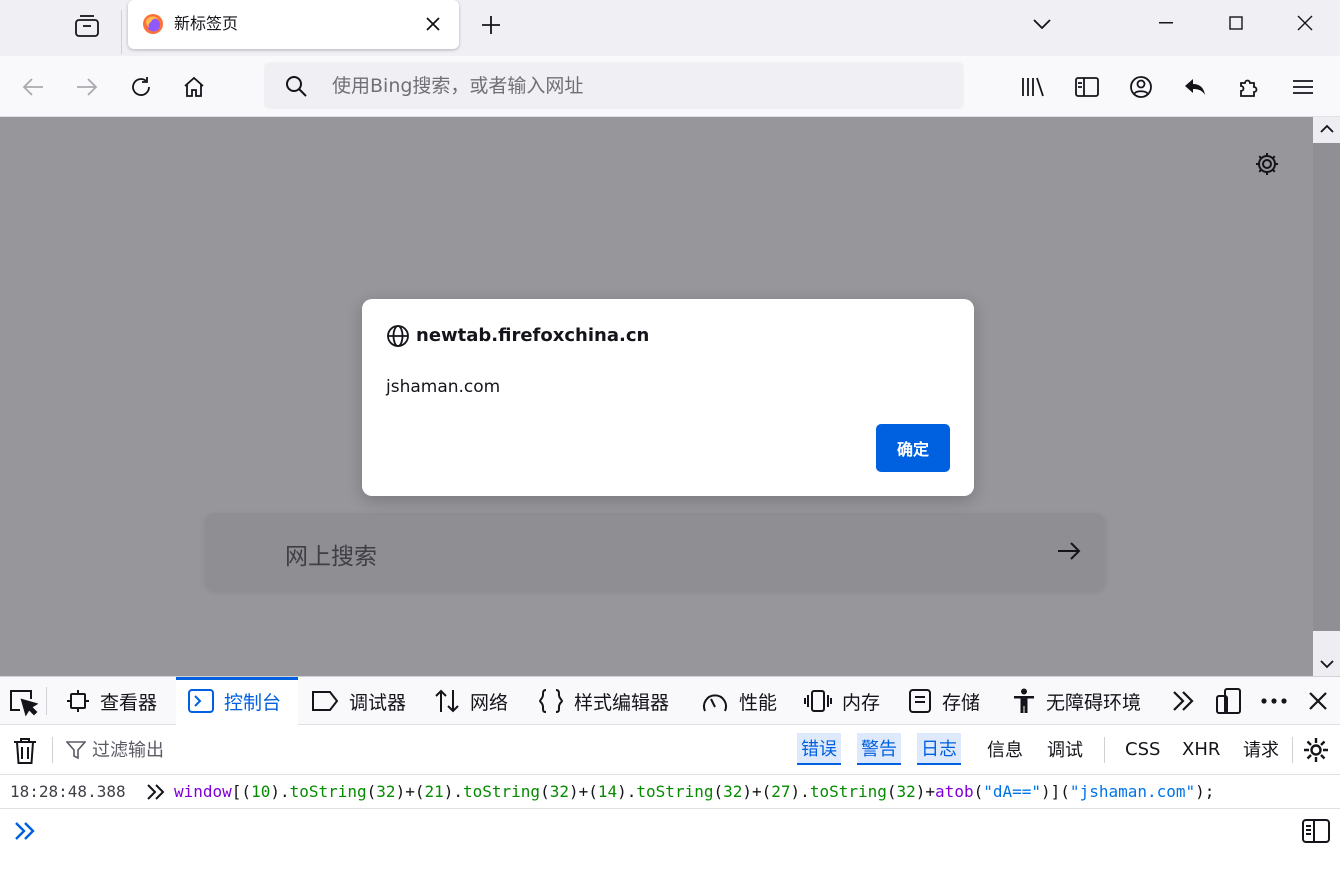 The width and height of the screenshot is (1340, 875). I want to click on library-button, so click(1033, 87).